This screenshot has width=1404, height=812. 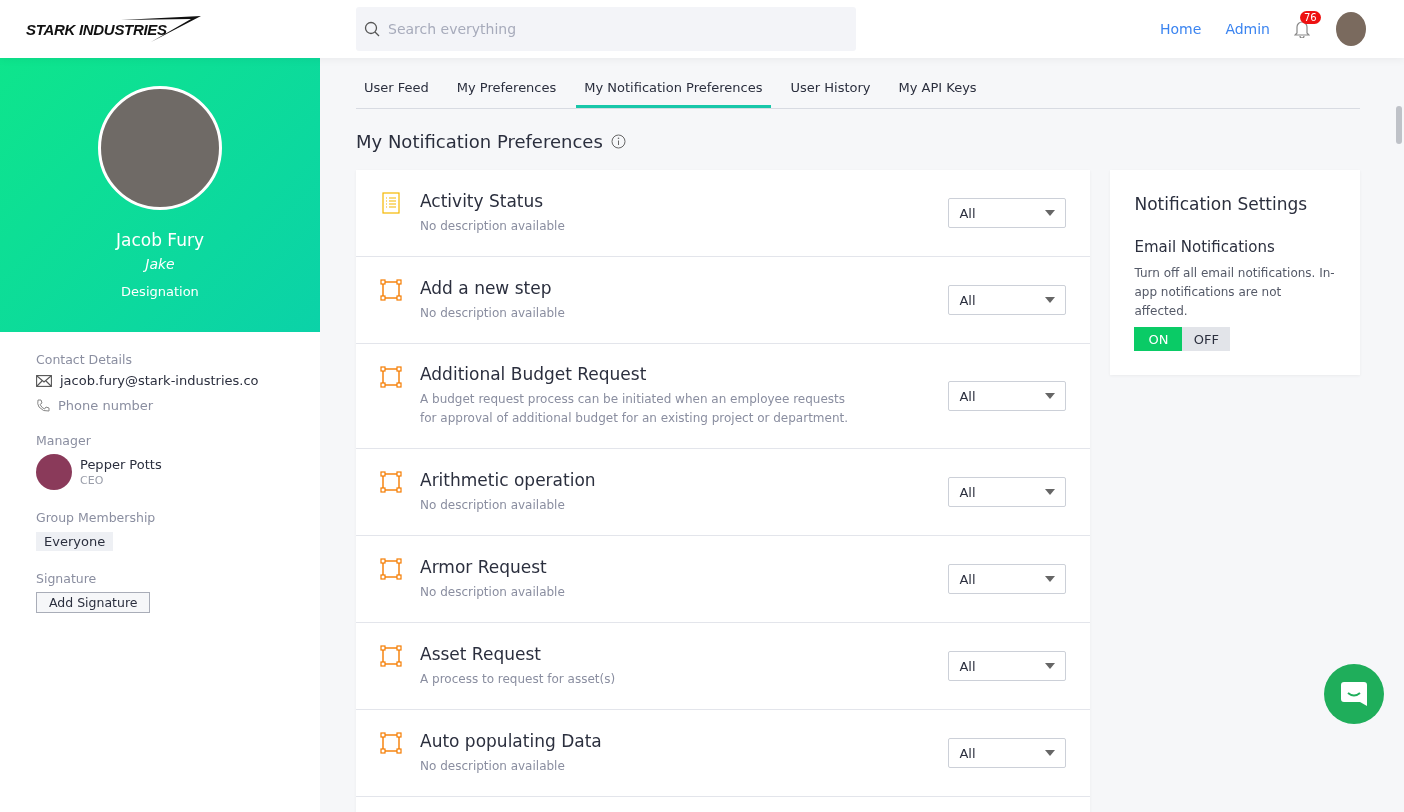 What do you see at coordinates (64, 440) in the screenshot?
I see `section-label: Manager` at bounding box center [64, 440].